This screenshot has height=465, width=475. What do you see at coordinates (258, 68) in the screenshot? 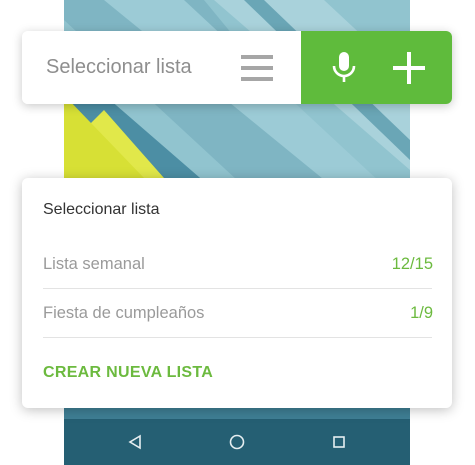
I see `menu-icon` at bounding box center [258, 68].